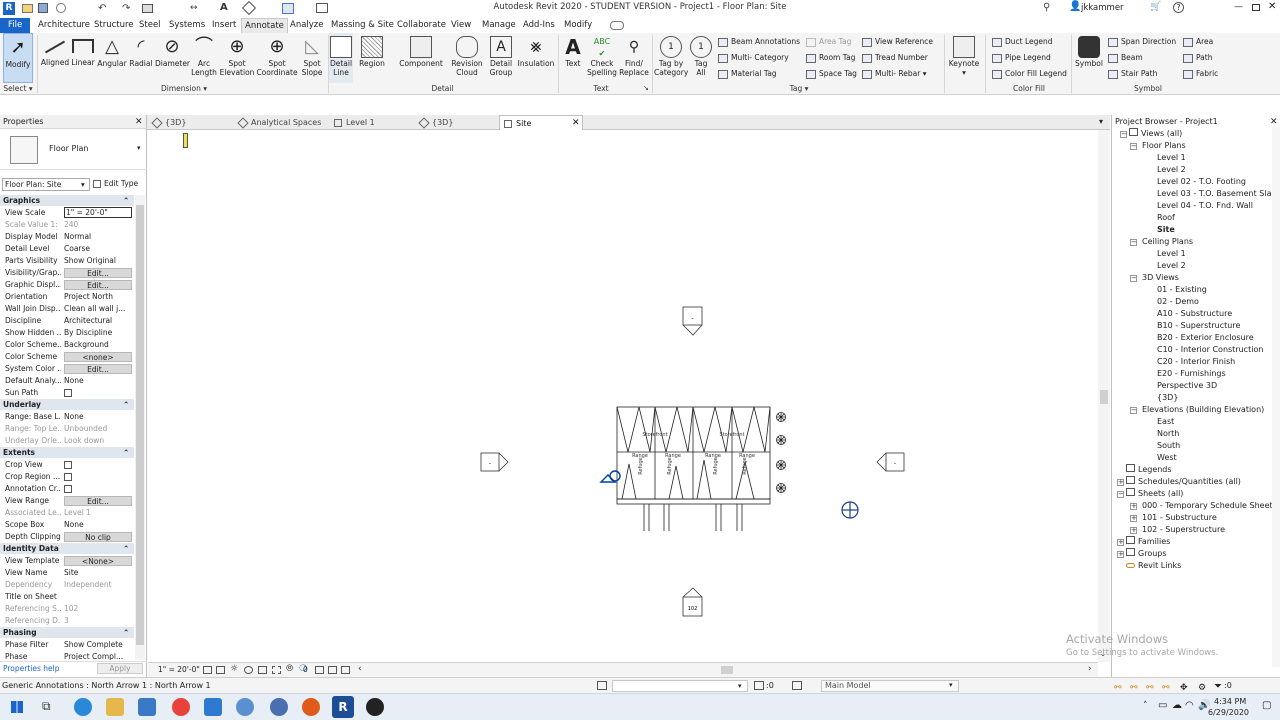  I want to click on tab-systems: Systems, so click(187, 25).